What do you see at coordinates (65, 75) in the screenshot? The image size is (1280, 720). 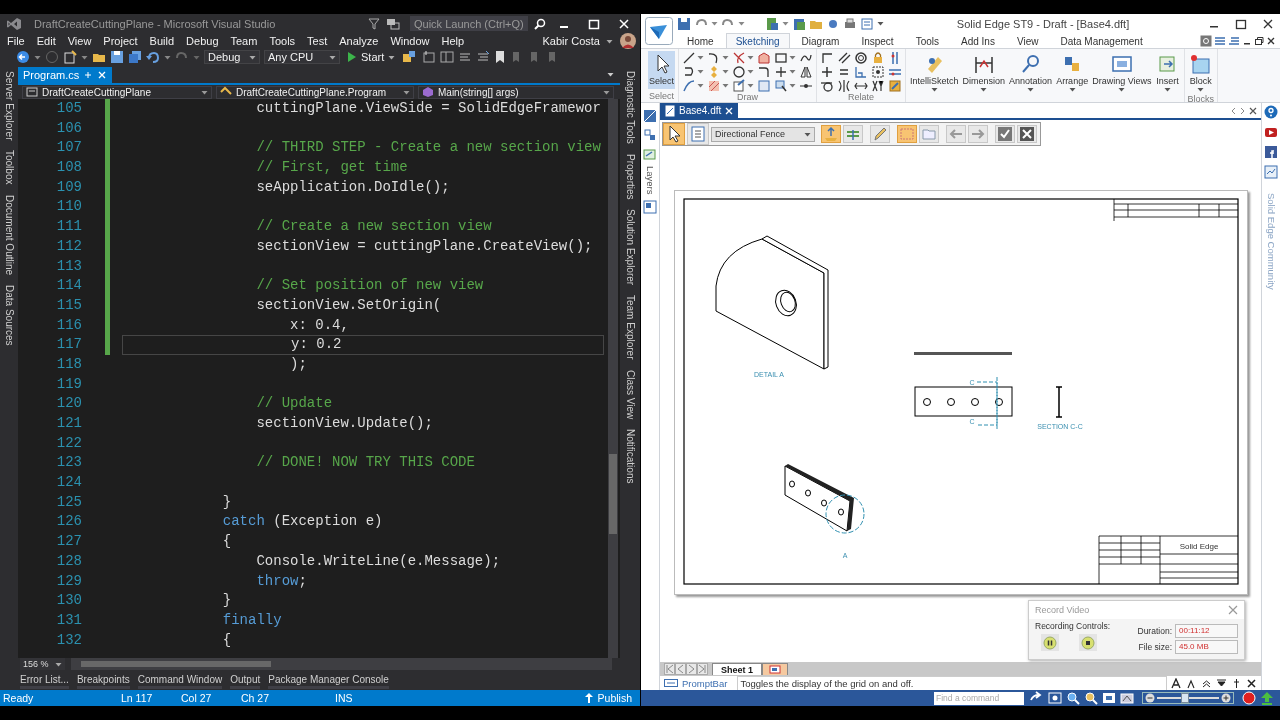 I see `file-tab: Program.cs` at bounding box center [65, 75].